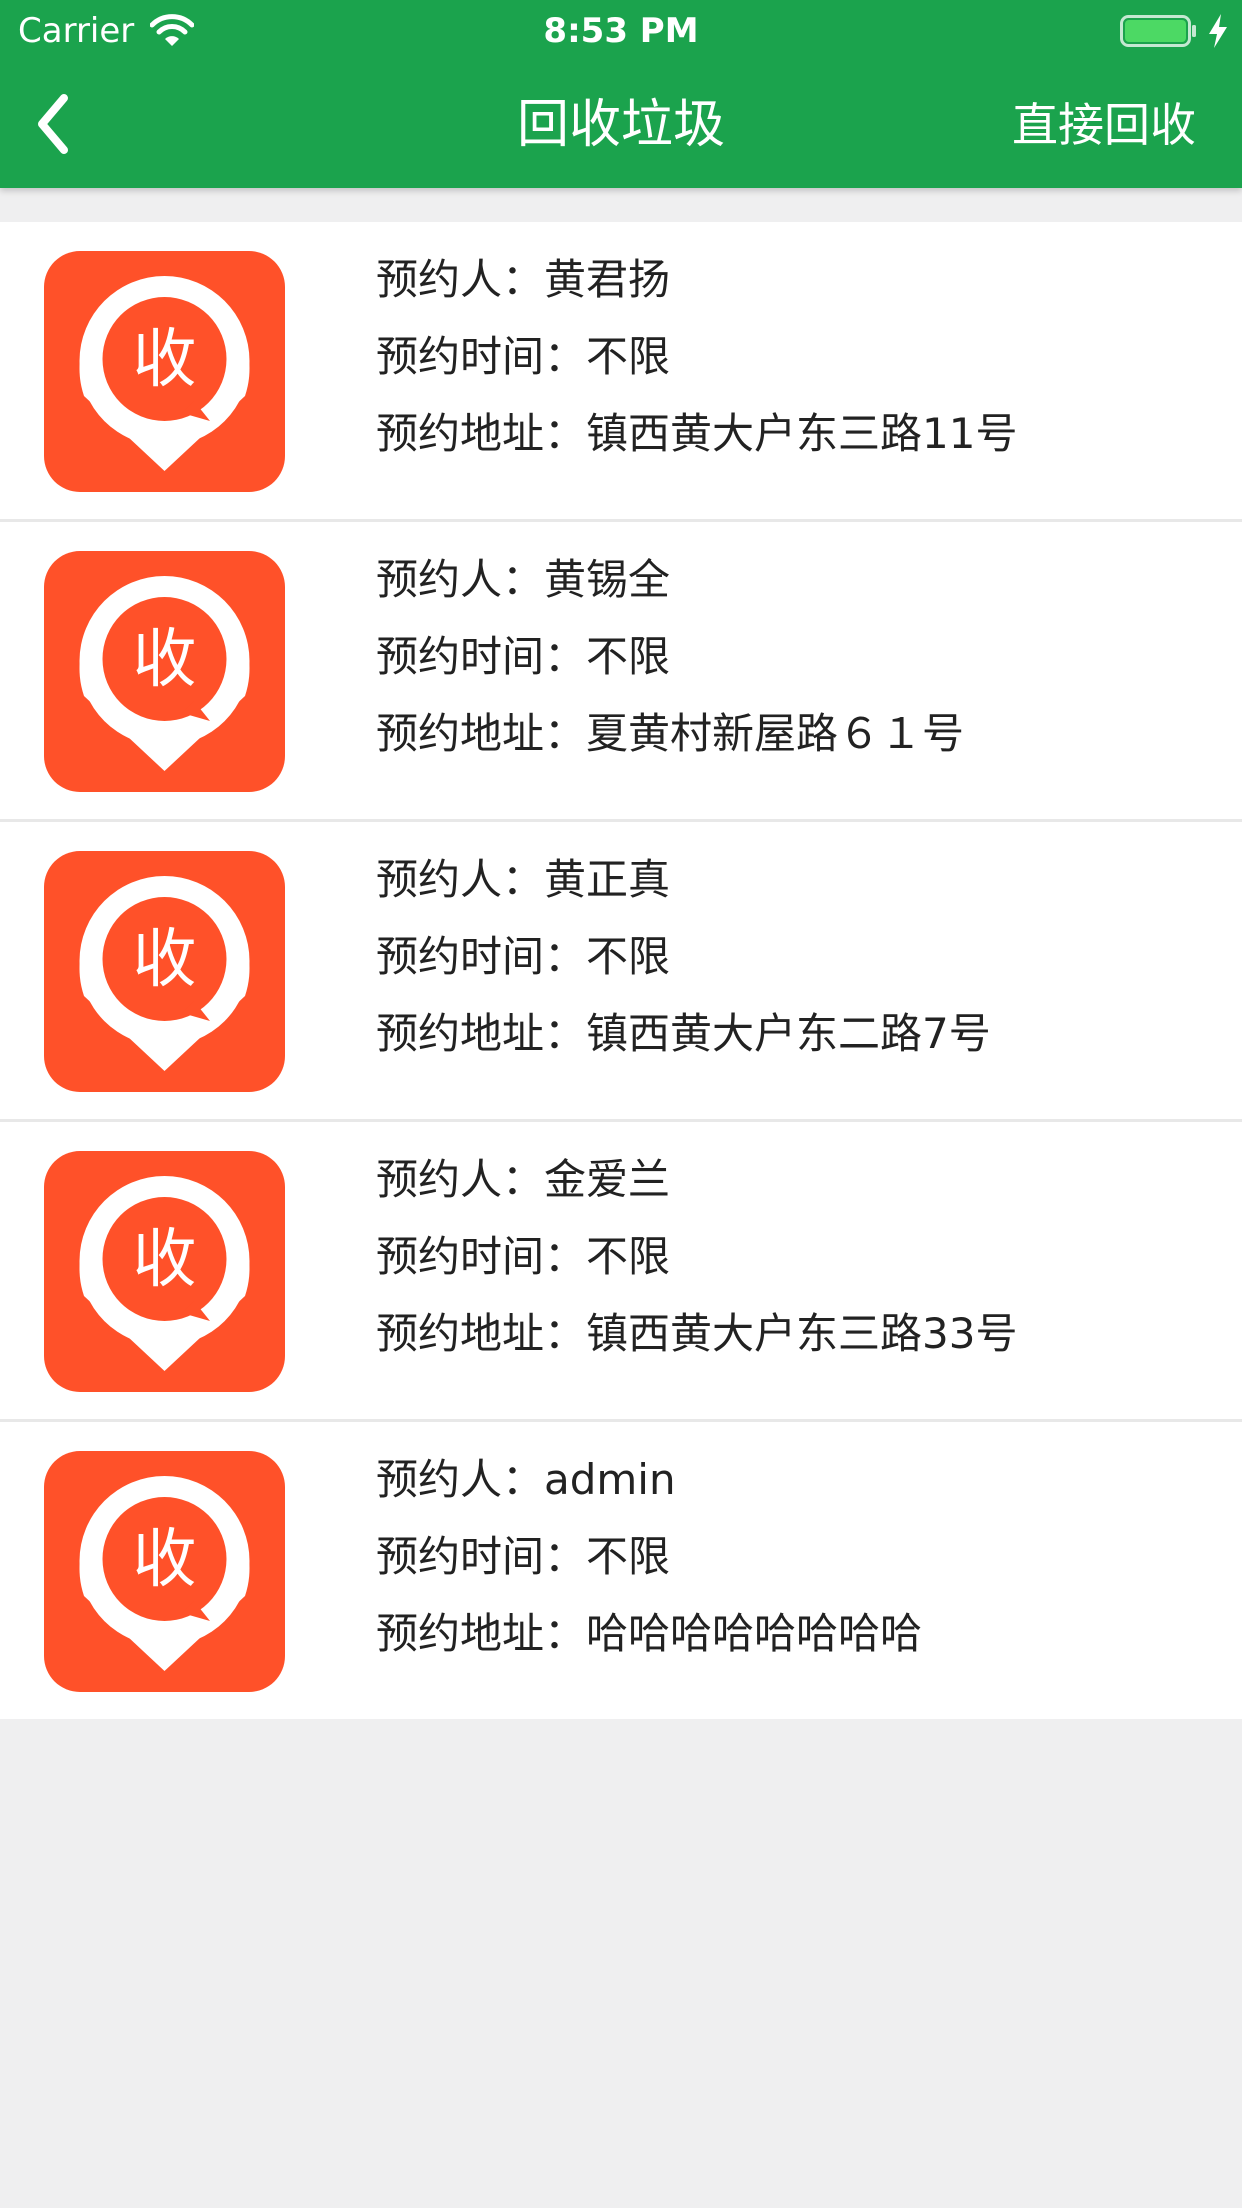 This screenshot has height=2208, width=1242. Describe the element at coordinates (697, 1333) in the screenshot. I see `reservation-address: 预约地址：镇西黄大户东三路33号` at that location.